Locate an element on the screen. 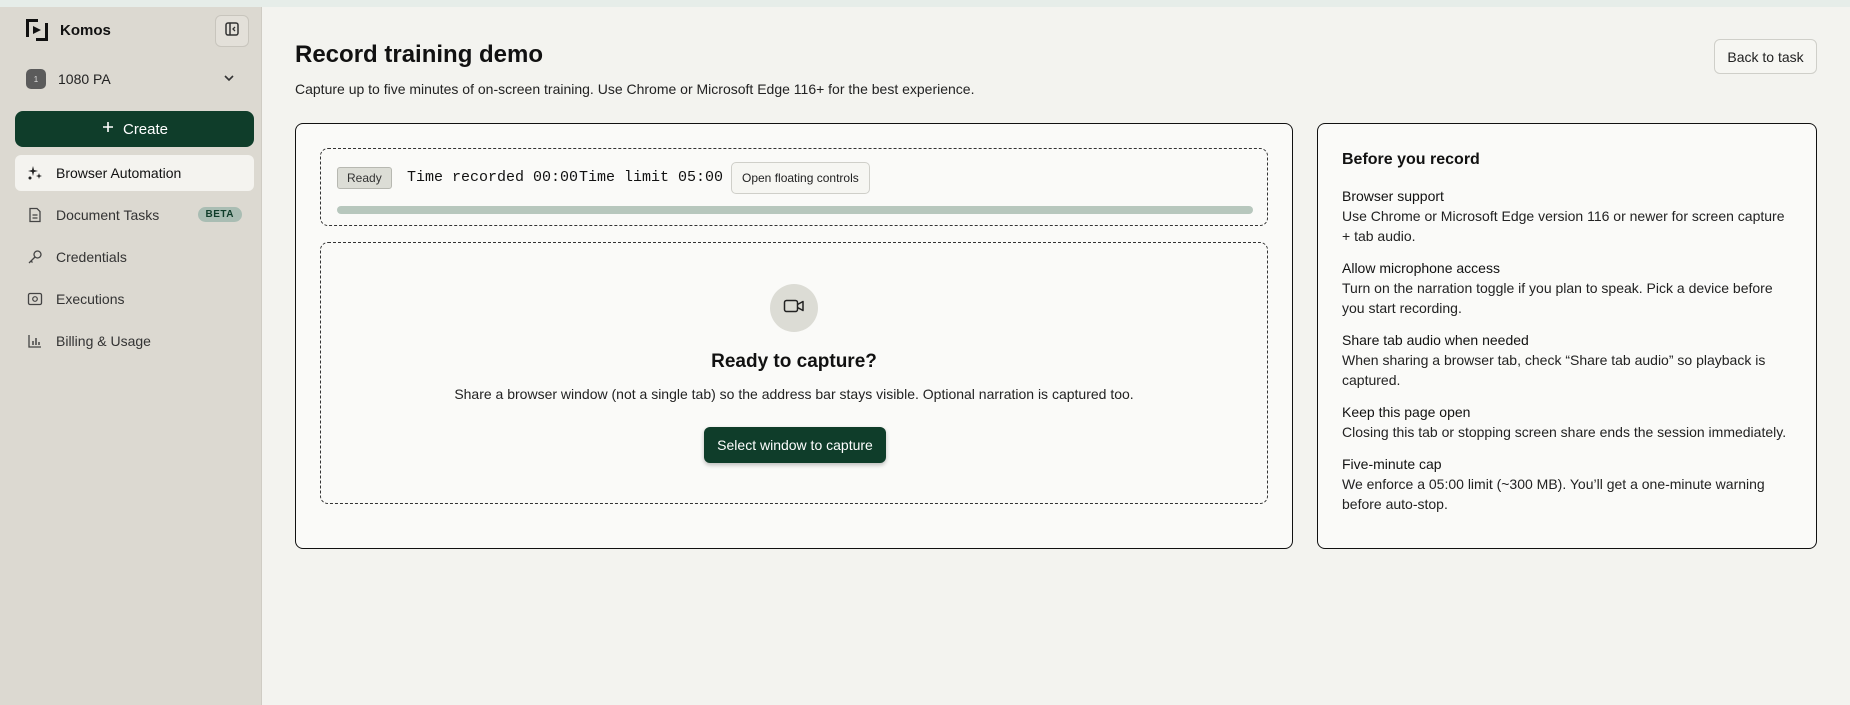 The width and height of the screenshot is (1850, 705). brand-name: Komos is located at coordinates (85, 30).